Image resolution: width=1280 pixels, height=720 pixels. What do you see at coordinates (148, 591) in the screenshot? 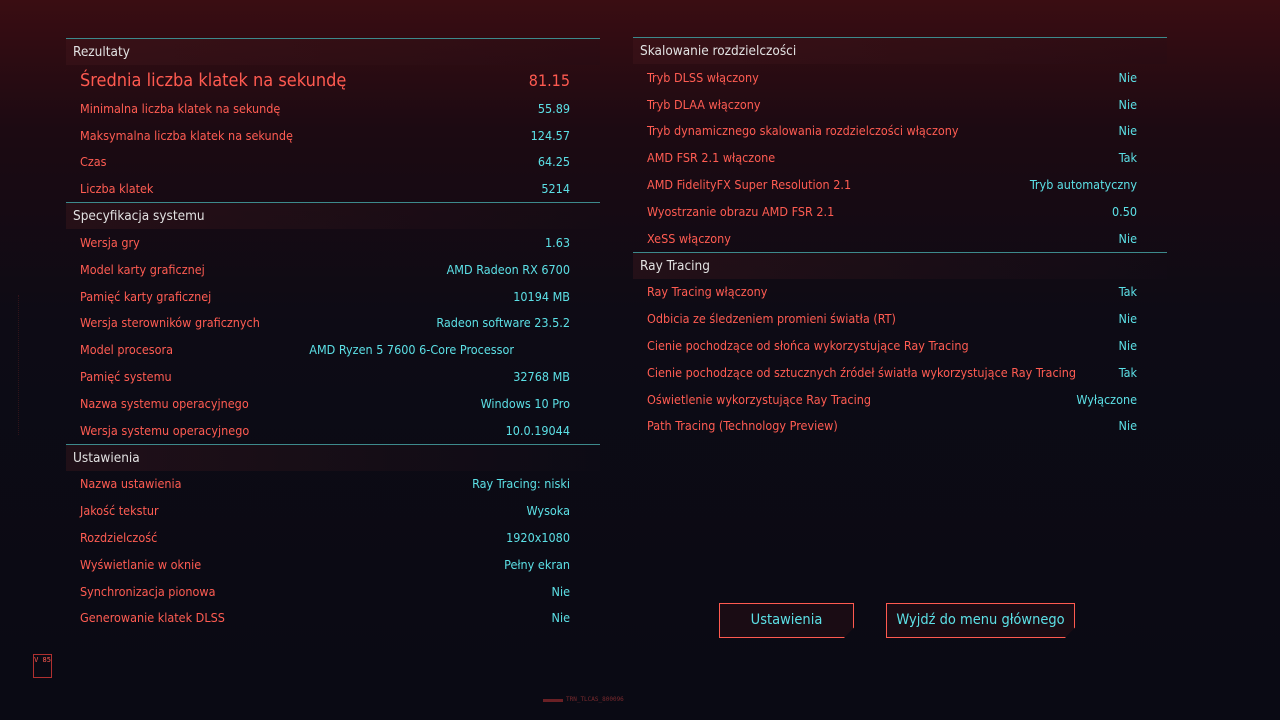
I see `row-label: Synchronizacja pionowa` at bounding box center [148, 591].